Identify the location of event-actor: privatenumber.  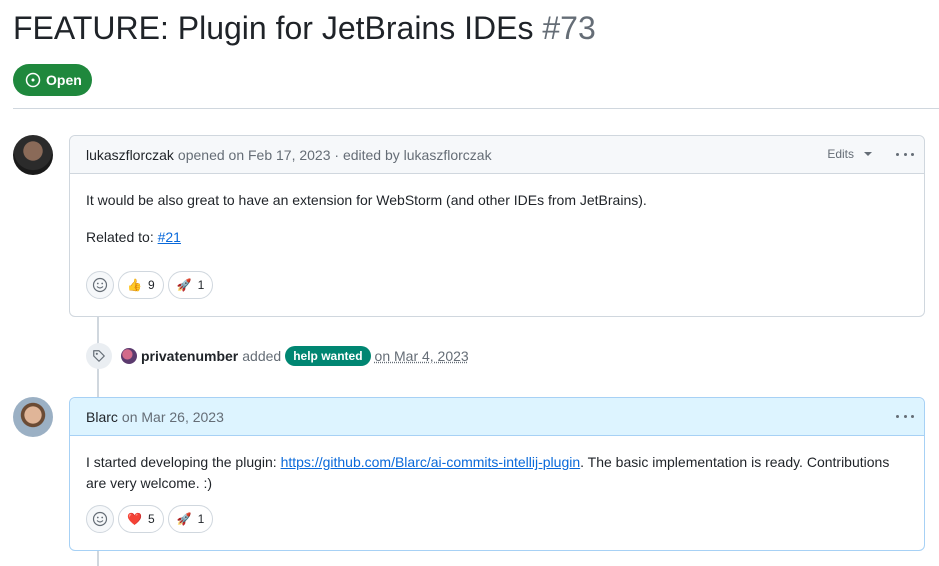
(189, 356).